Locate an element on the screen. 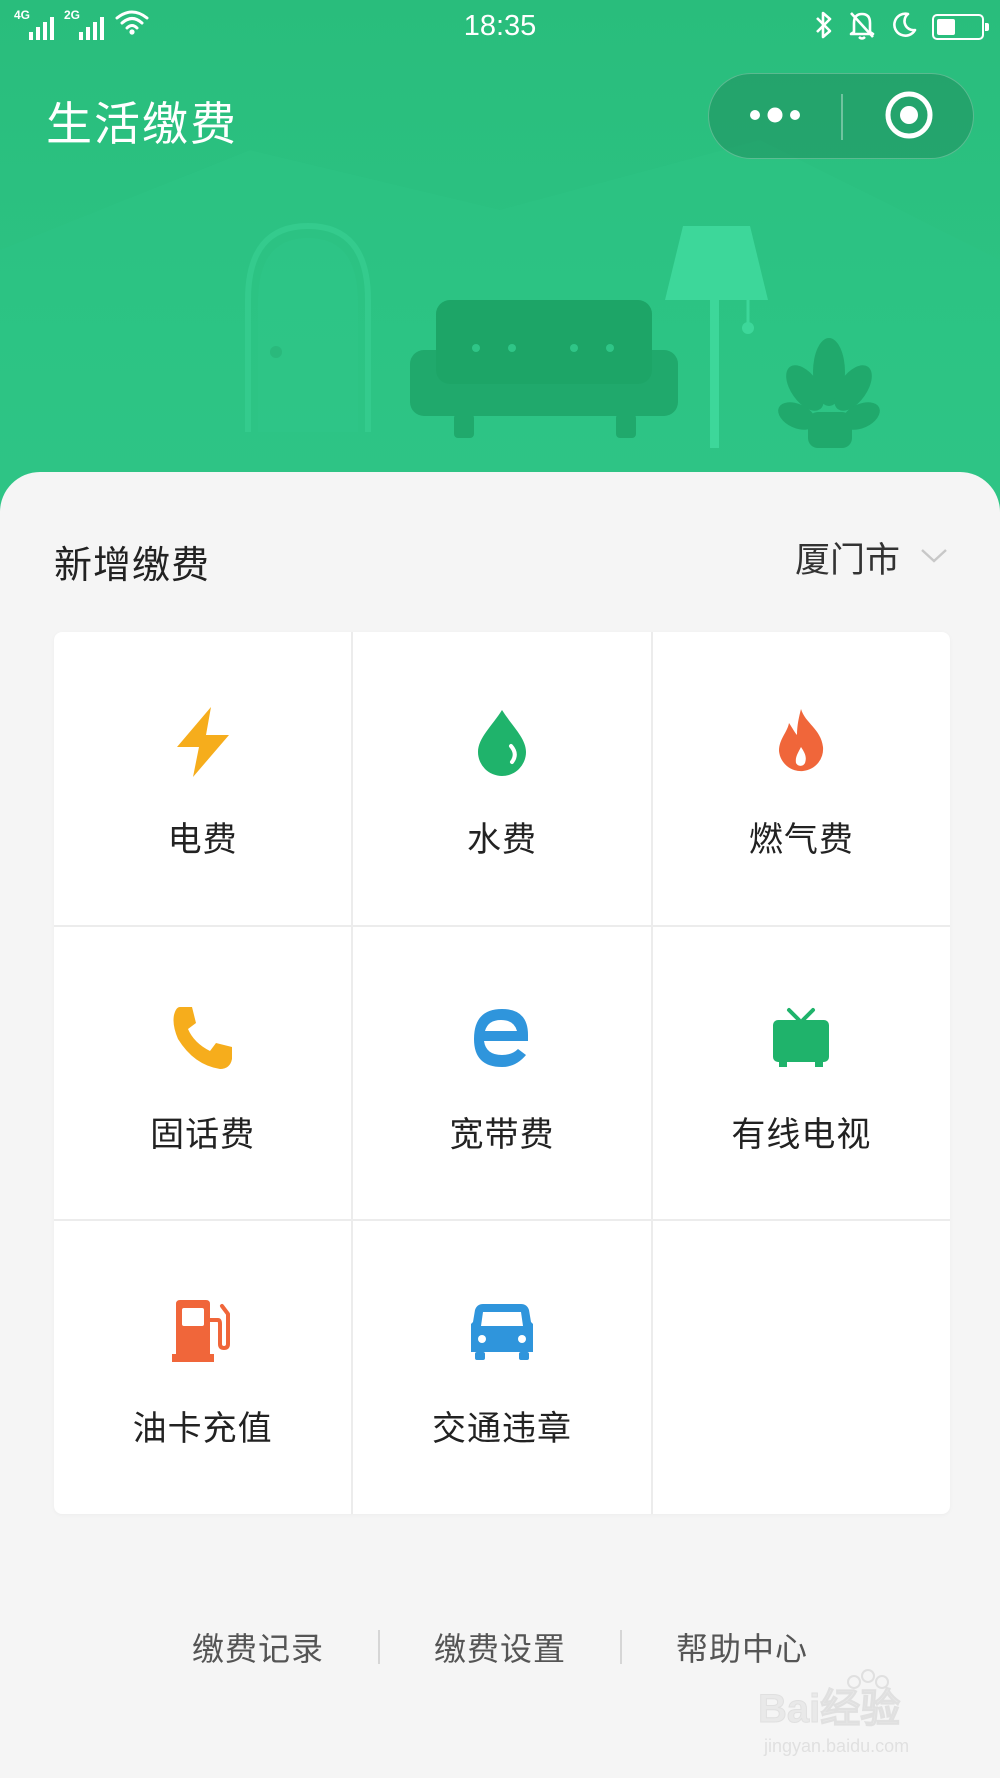  baidu-jingyan-watermark: Bai经验 jingyan.baidu.com is located at coordinates (833, 1712).